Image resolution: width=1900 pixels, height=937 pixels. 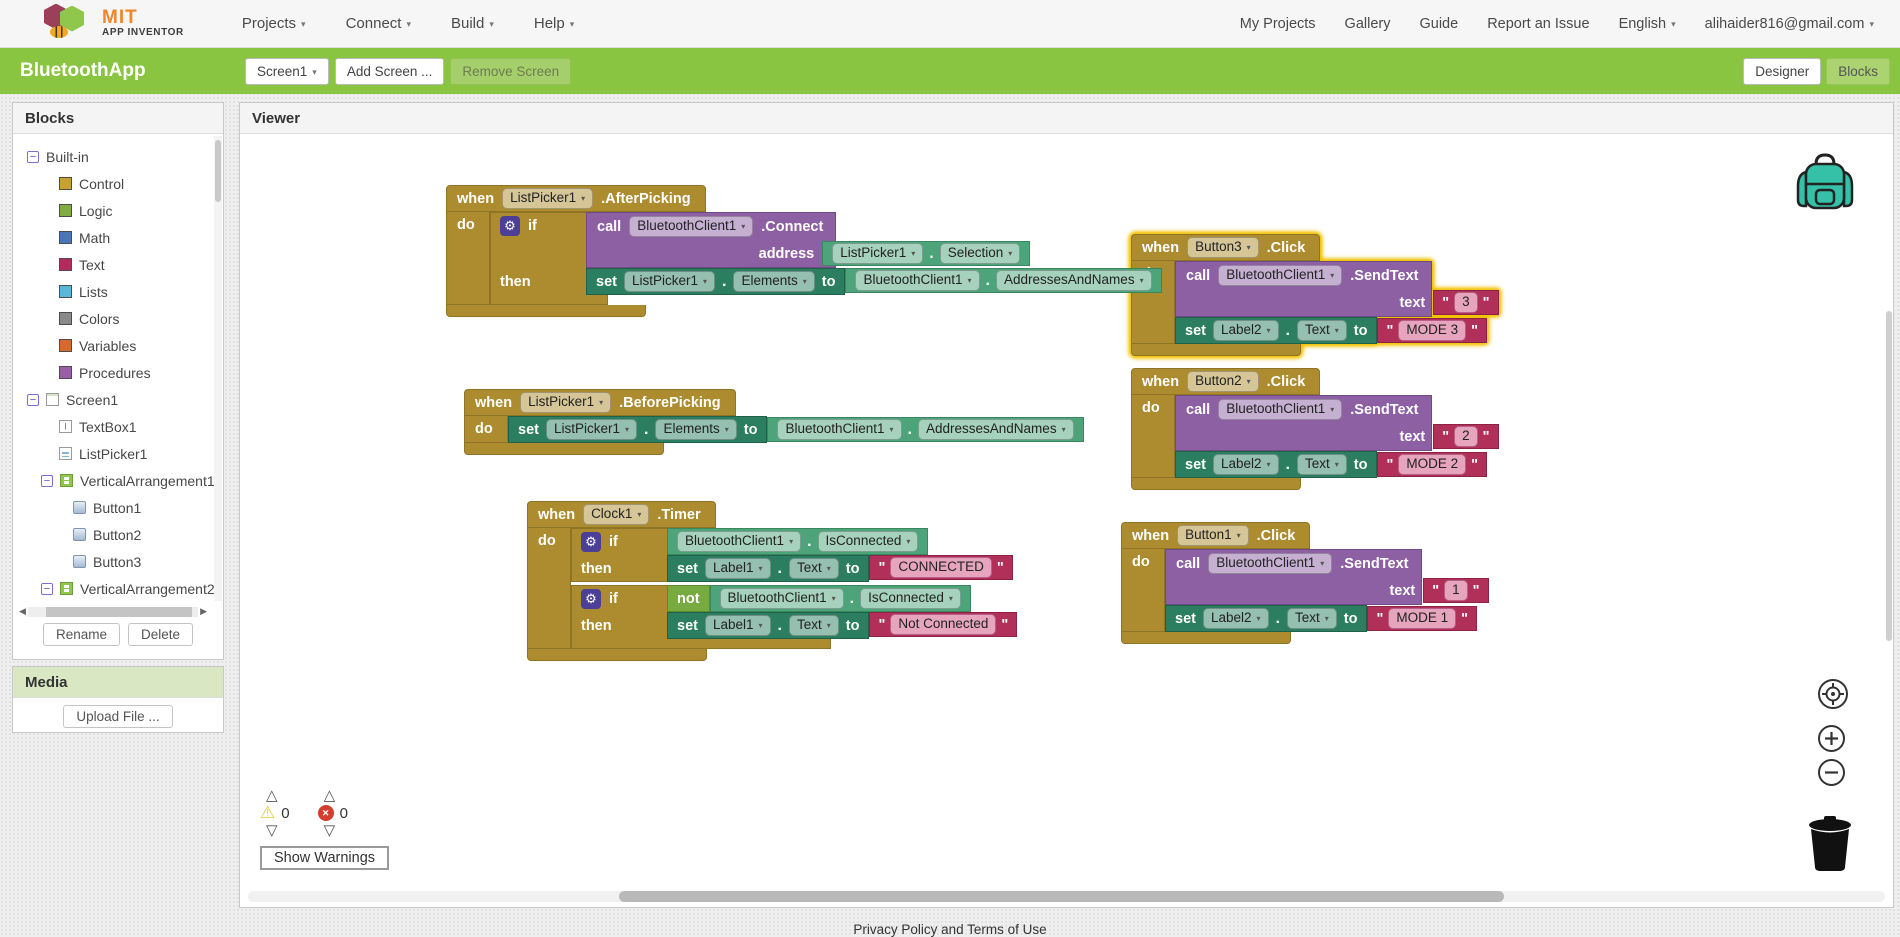 What do you see at coordinates (203, 611) in the screenshot?
I see `scroll-right-arrow-icon: ▶` at bounding box center [203, 611].